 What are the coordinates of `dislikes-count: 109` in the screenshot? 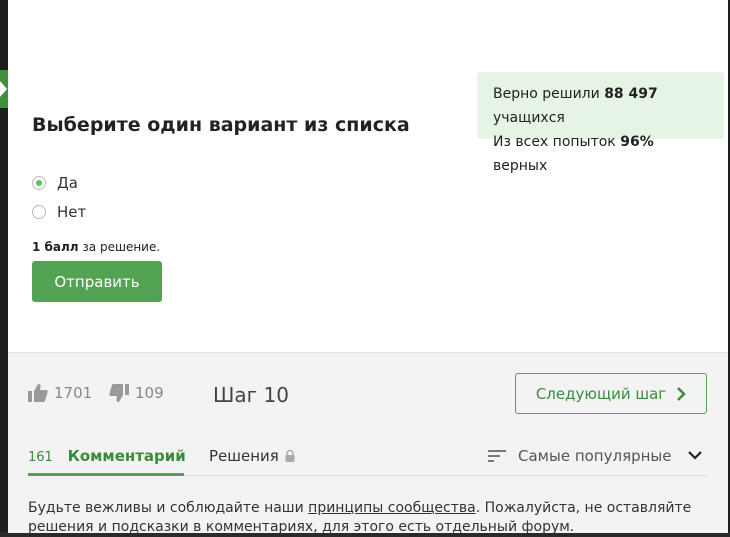 It's located at (149, 393).